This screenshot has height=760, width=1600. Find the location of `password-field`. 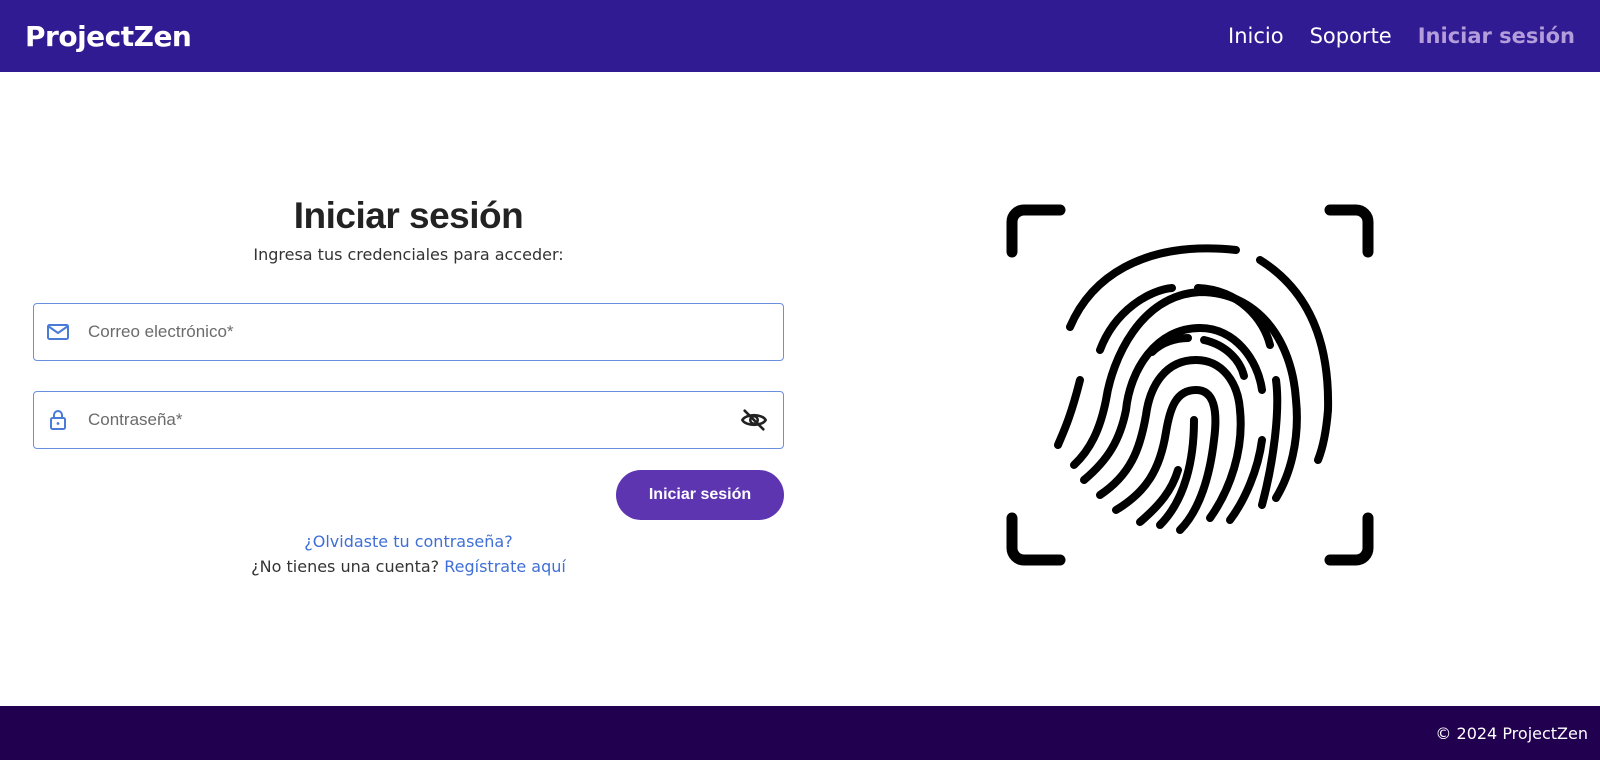

password-field is located at coordinates (408, 420).